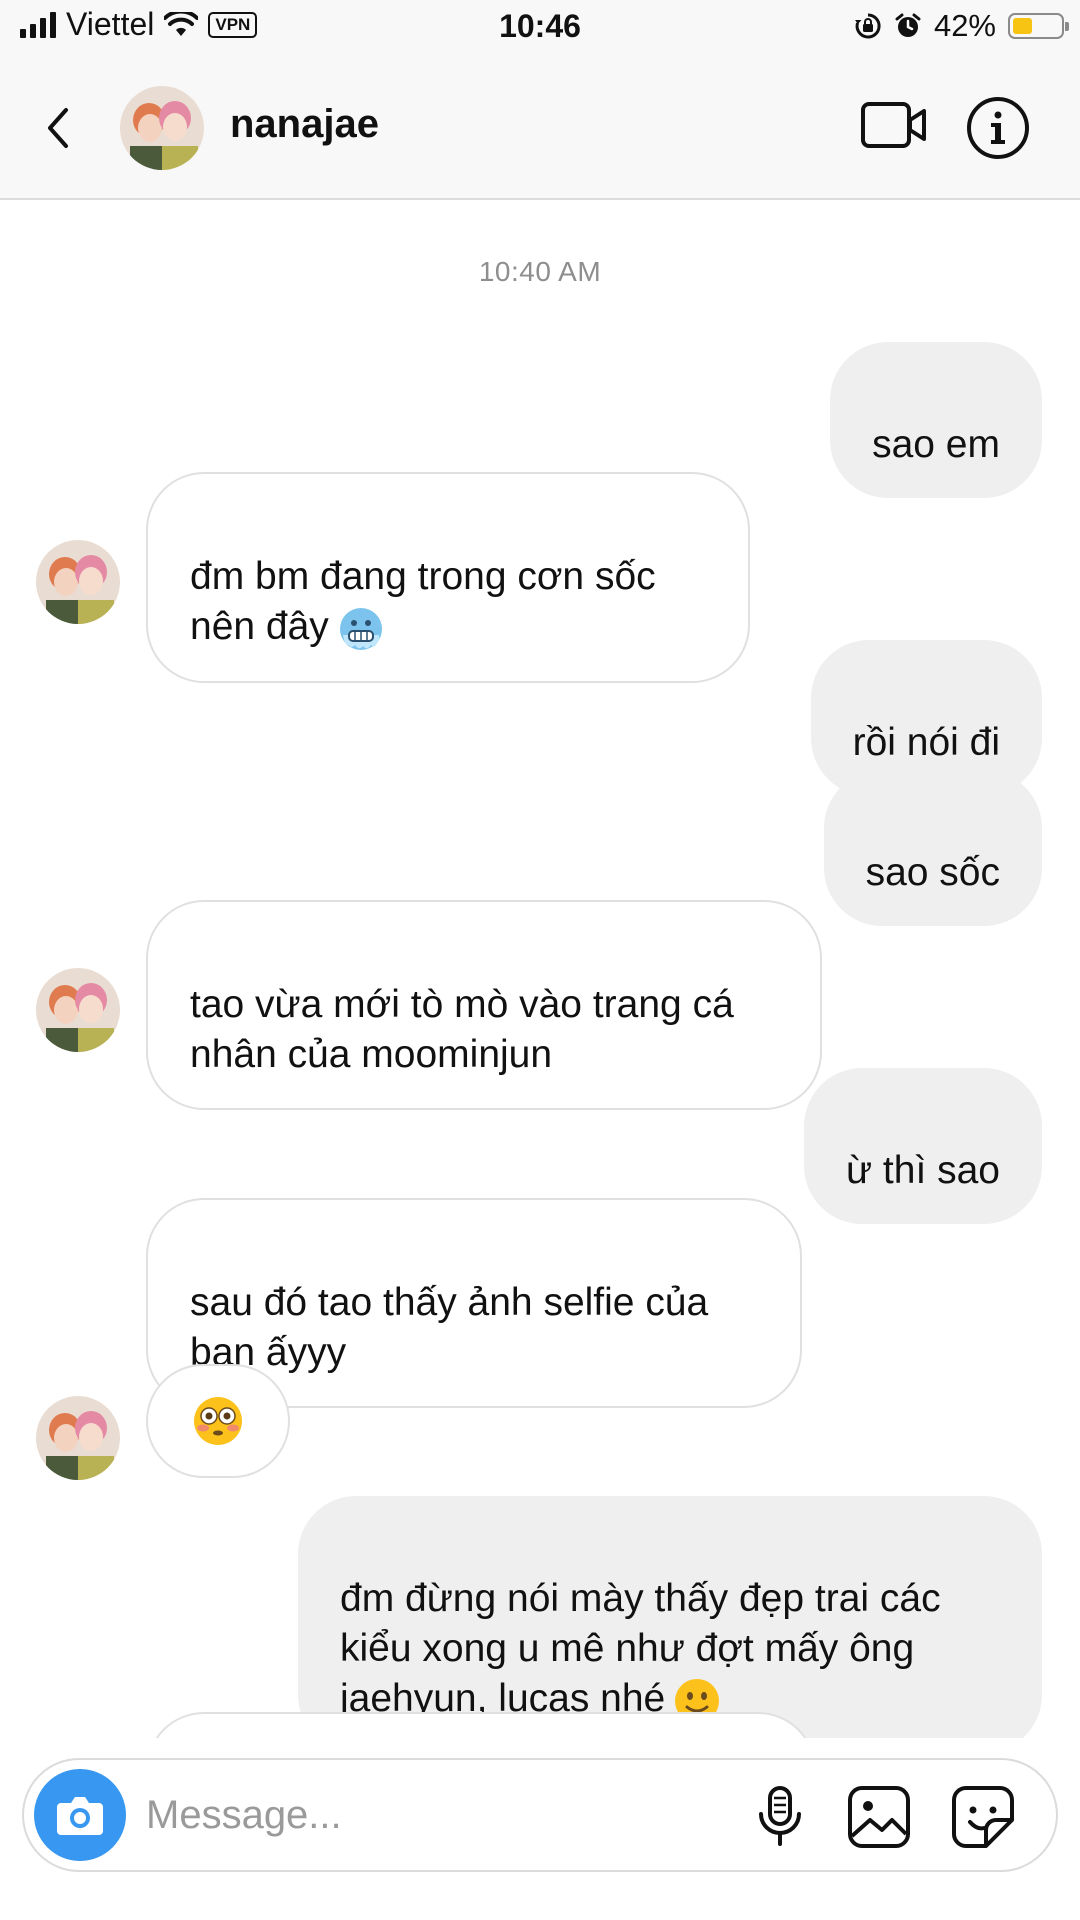  Describe the element at coordinates (780, 1817) in the screenshot. I see `microphone-icon` at that location.